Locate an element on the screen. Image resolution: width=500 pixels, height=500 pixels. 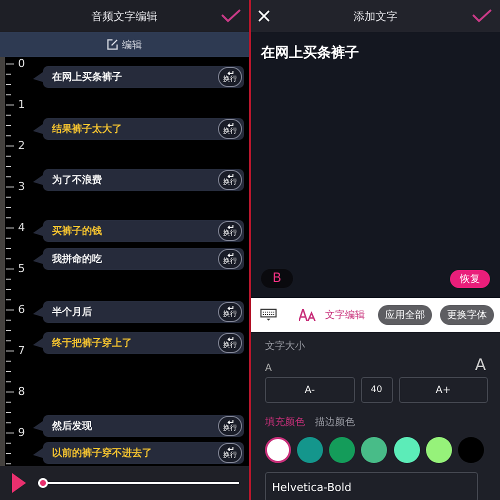
ruler-number: 8 is located at coordinates (21, 392).